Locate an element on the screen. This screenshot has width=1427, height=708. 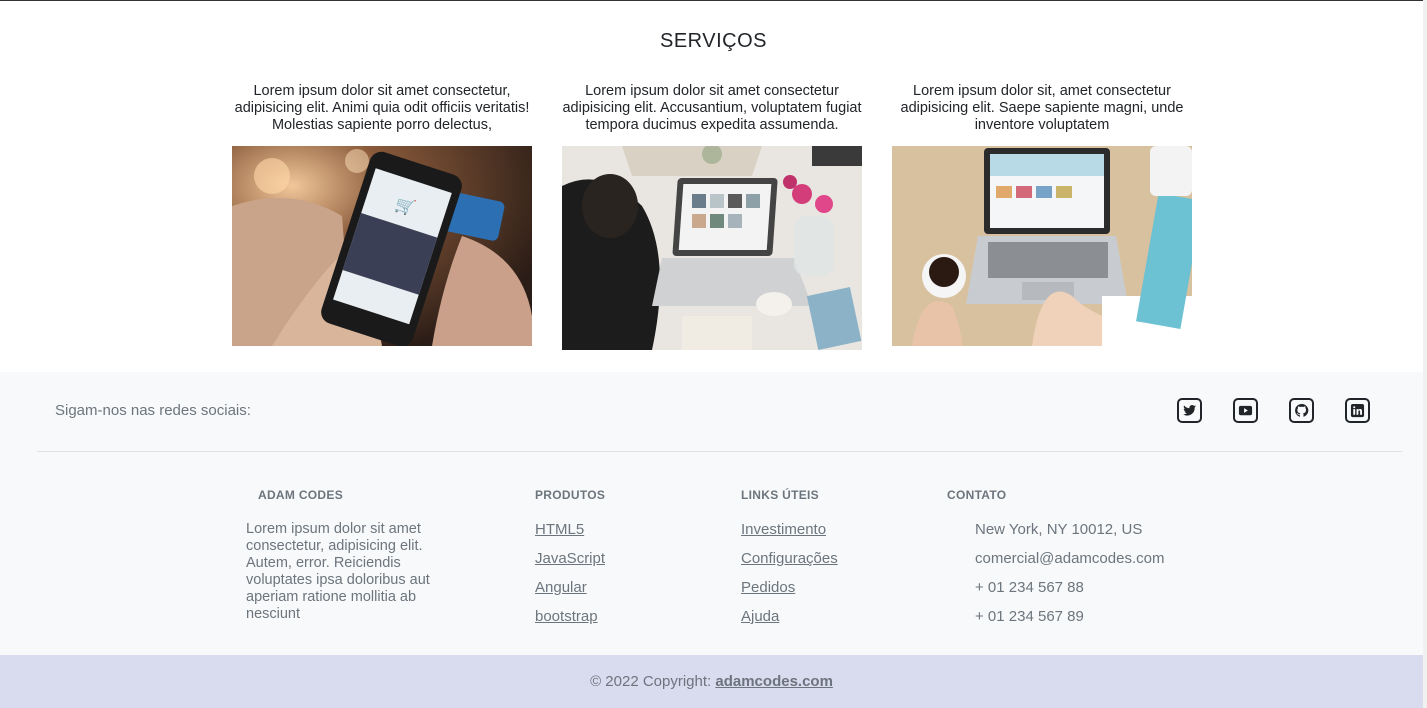
github-icon is located at coordinates (1301, 410).